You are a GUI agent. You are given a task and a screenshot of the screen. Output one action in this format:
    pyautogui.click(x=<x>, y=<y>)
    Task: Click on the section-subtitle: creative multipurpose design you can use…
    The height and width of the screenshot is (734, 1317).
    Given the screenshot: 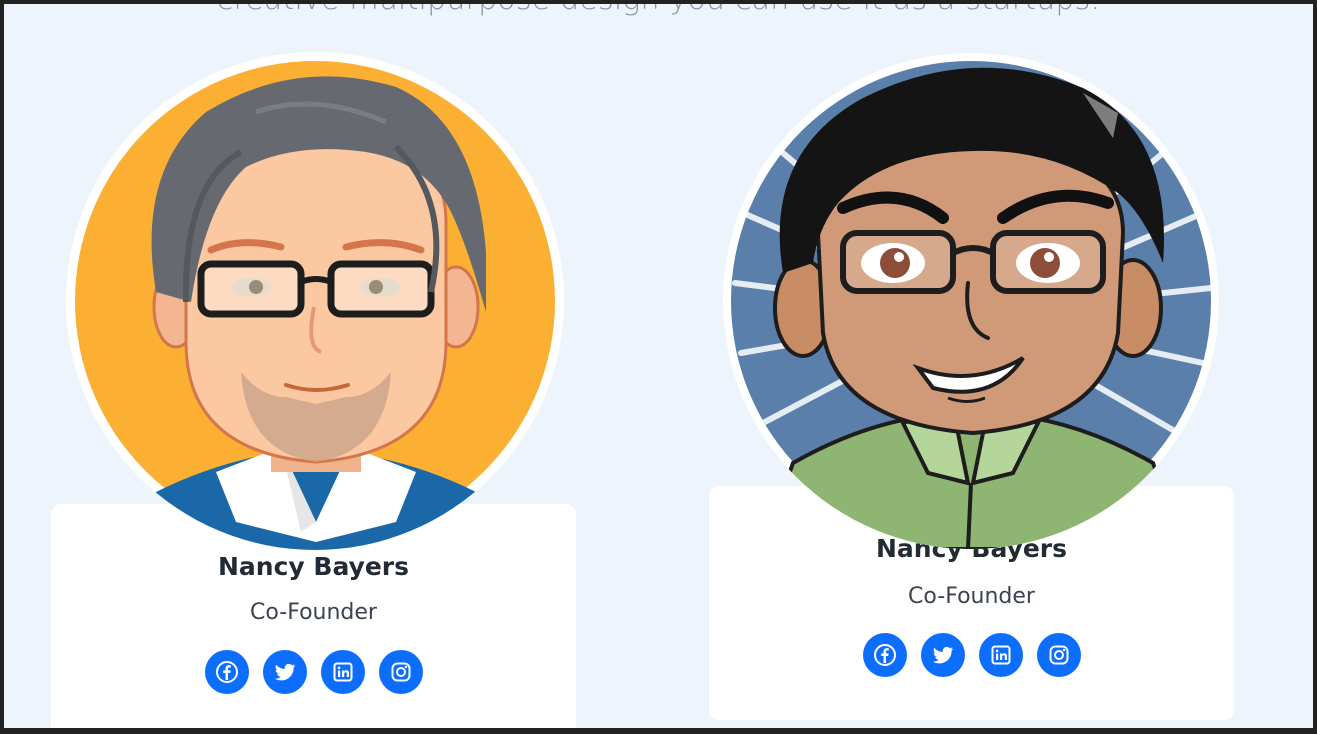 What is the action you would take?
    pyautogui.click(x=658, y=10)
    